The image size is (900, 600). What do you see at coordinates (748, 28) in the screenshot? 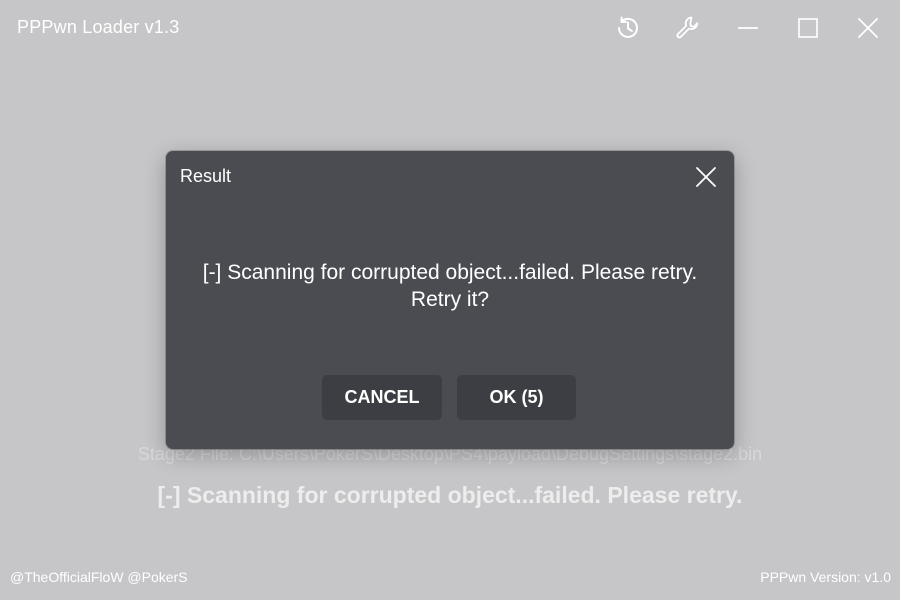
I see `minimize-icon` at bounding box center [748, 28].